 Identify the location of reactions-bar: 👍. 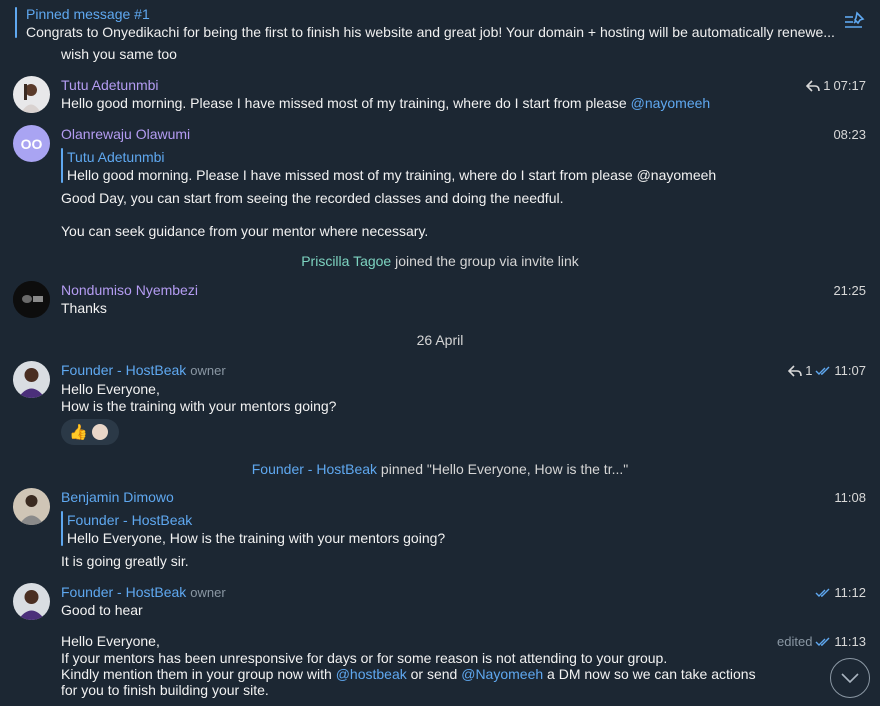
(90, 432).